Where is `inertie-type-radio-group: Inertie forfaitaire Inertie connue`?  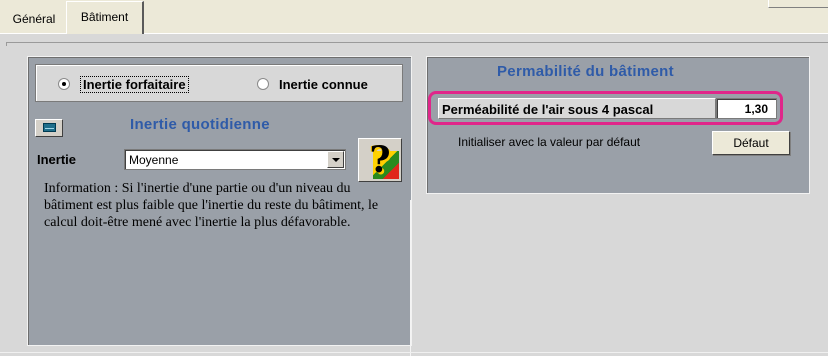 inertie-type-radio-group: Inertie forfaitaire Inertie connue is located at coordinates (219, 83).